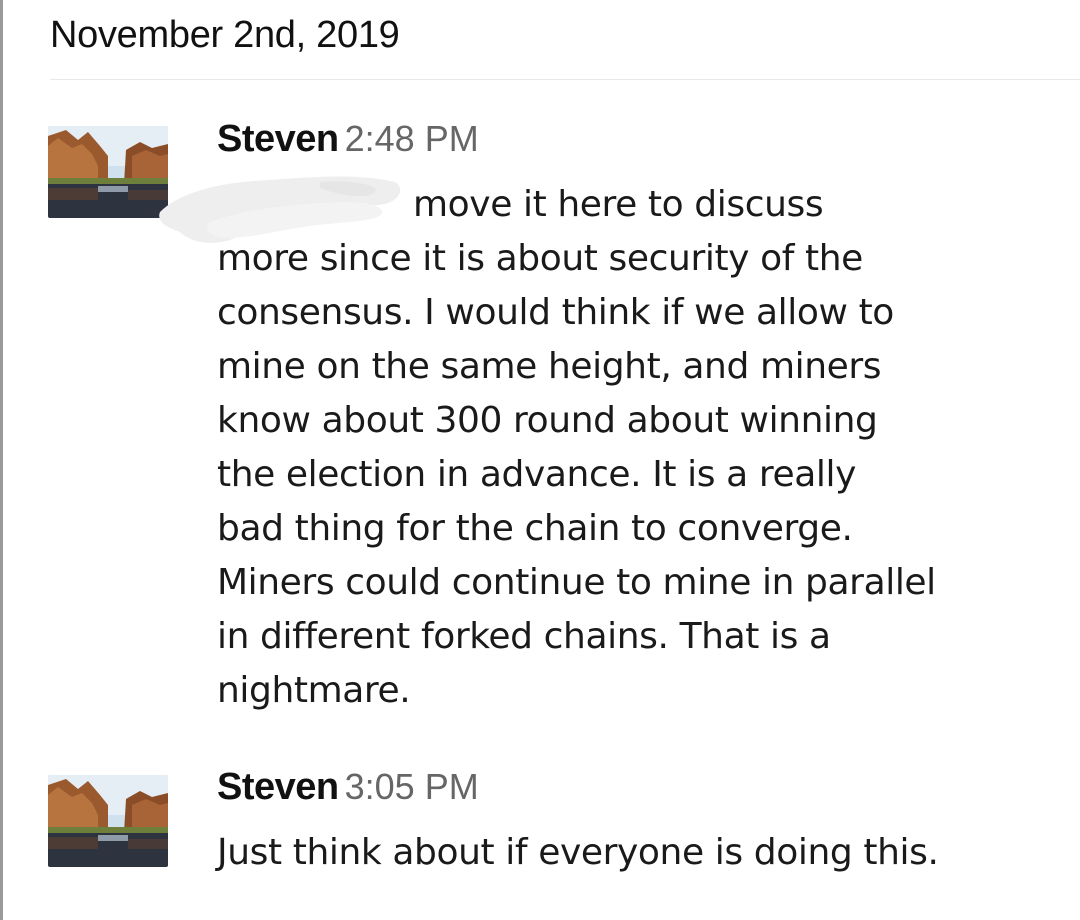 The width and height of the screenshot is (1080, 920). I want to click on message-timestamp: 3:05 PM, so click(412, 786).